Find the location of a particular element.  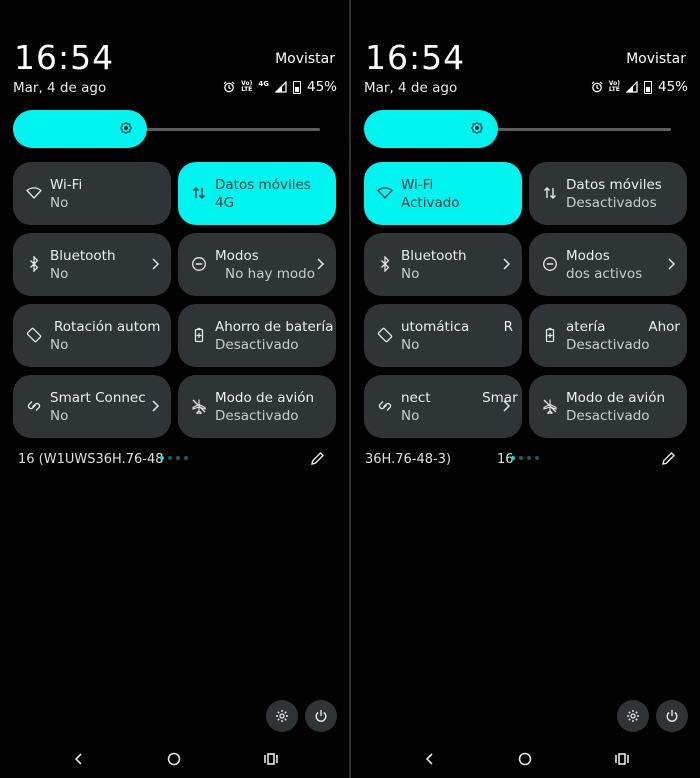

navigation-bar is located at coordinates (525, 759).